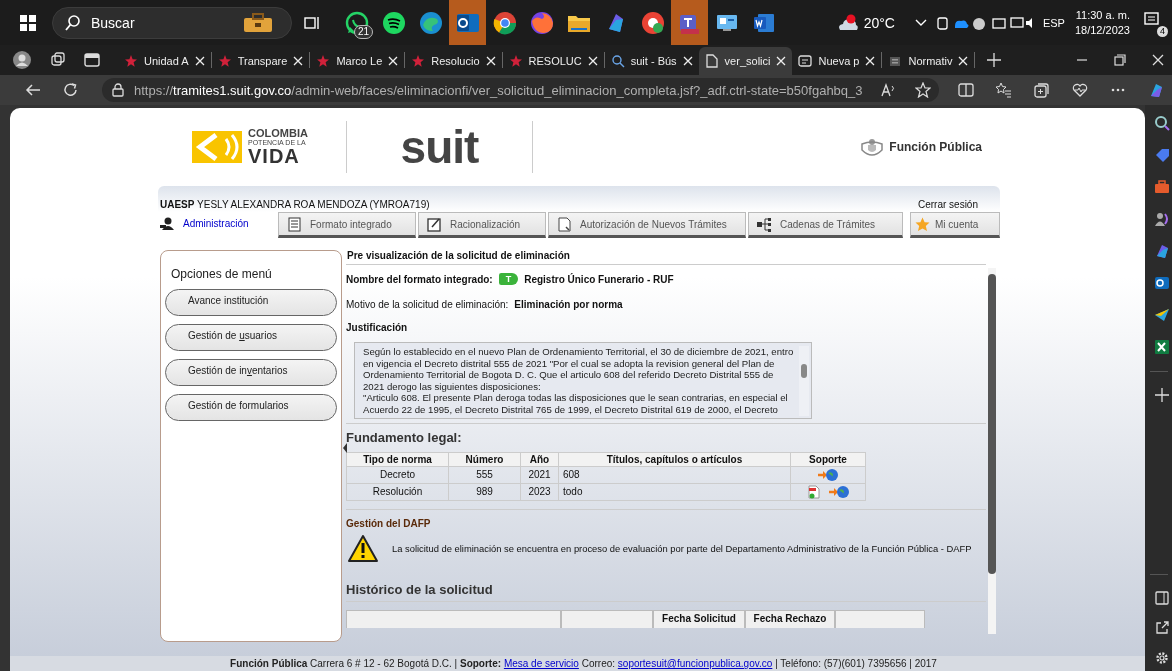 The image size is (1172, 671). What do you see at coordinates (711, 61) in the screenshot?
I see `page-icon` at bounding box center [711, 61].